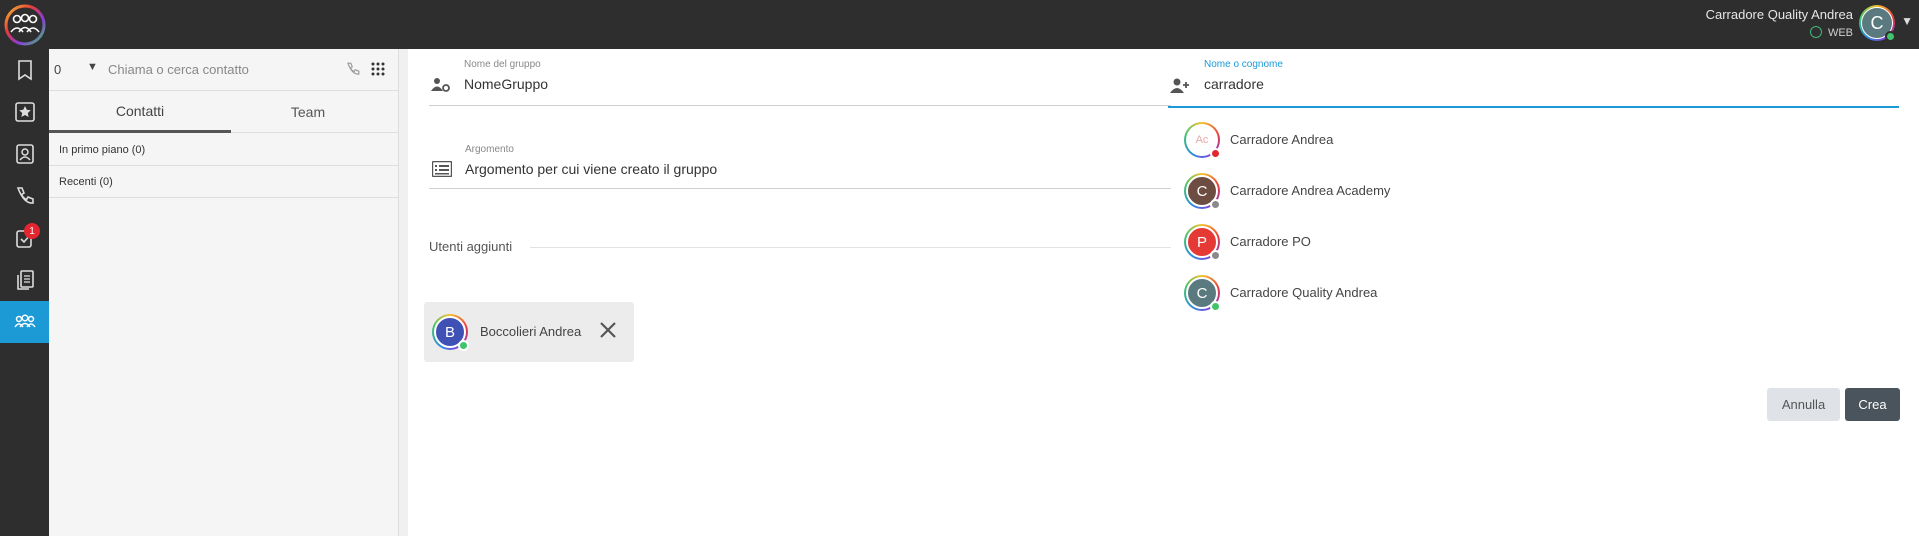 The image size is (1919, 536). I want to click on added-users-divider, so click(850, 247).